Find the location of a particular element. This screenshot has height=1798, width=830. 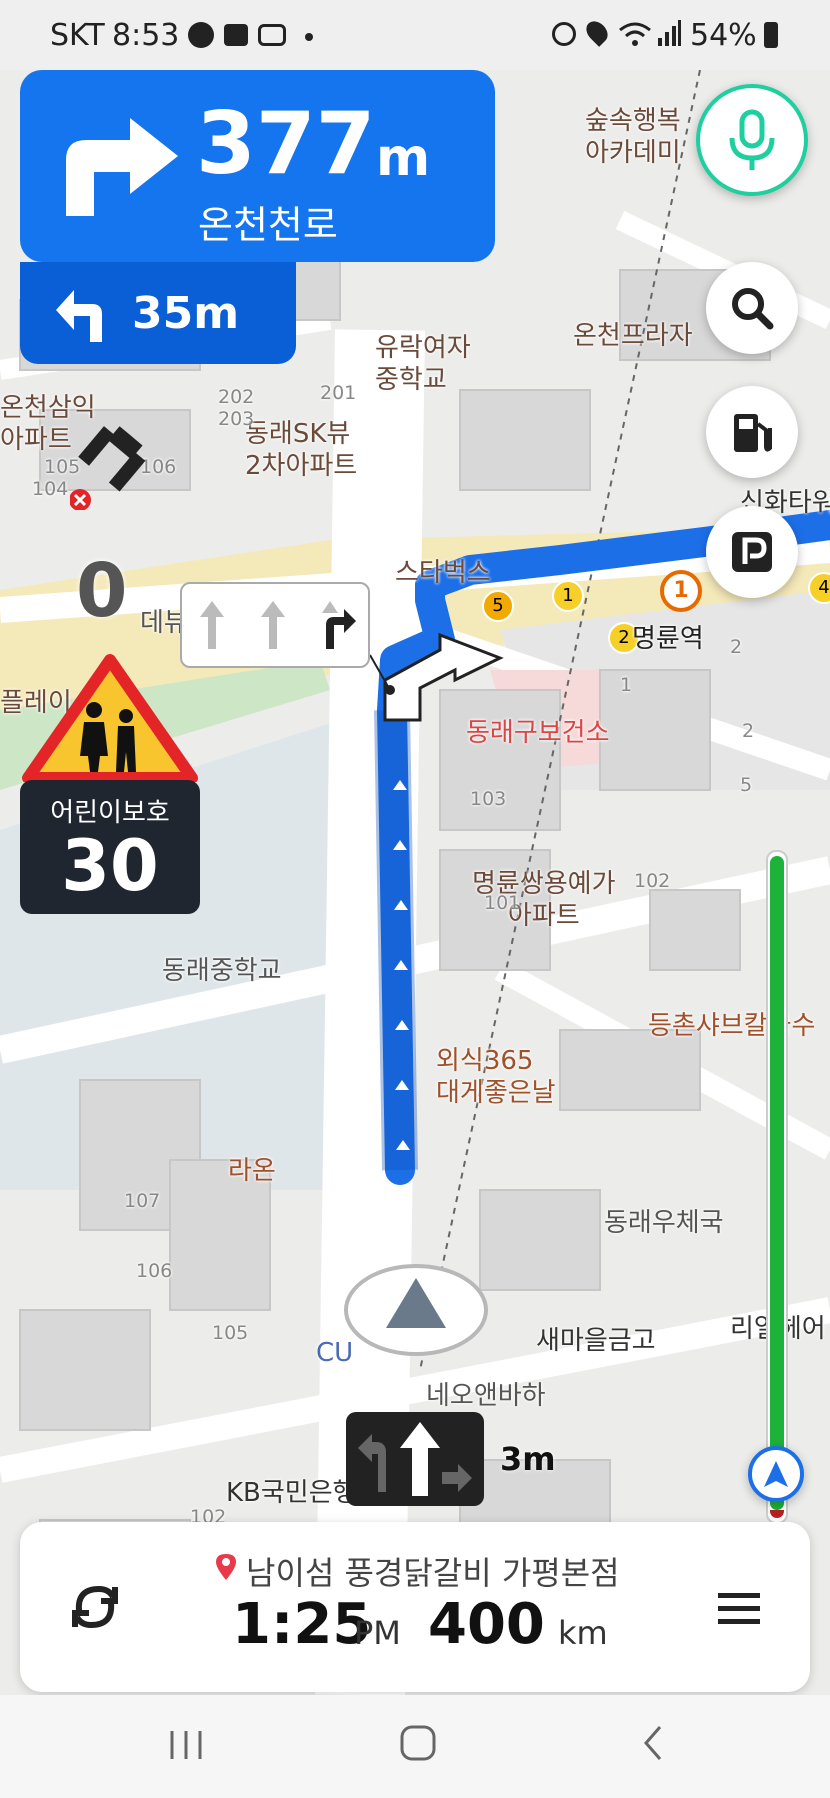

wifi-icon is located at coordinates (635, 34).